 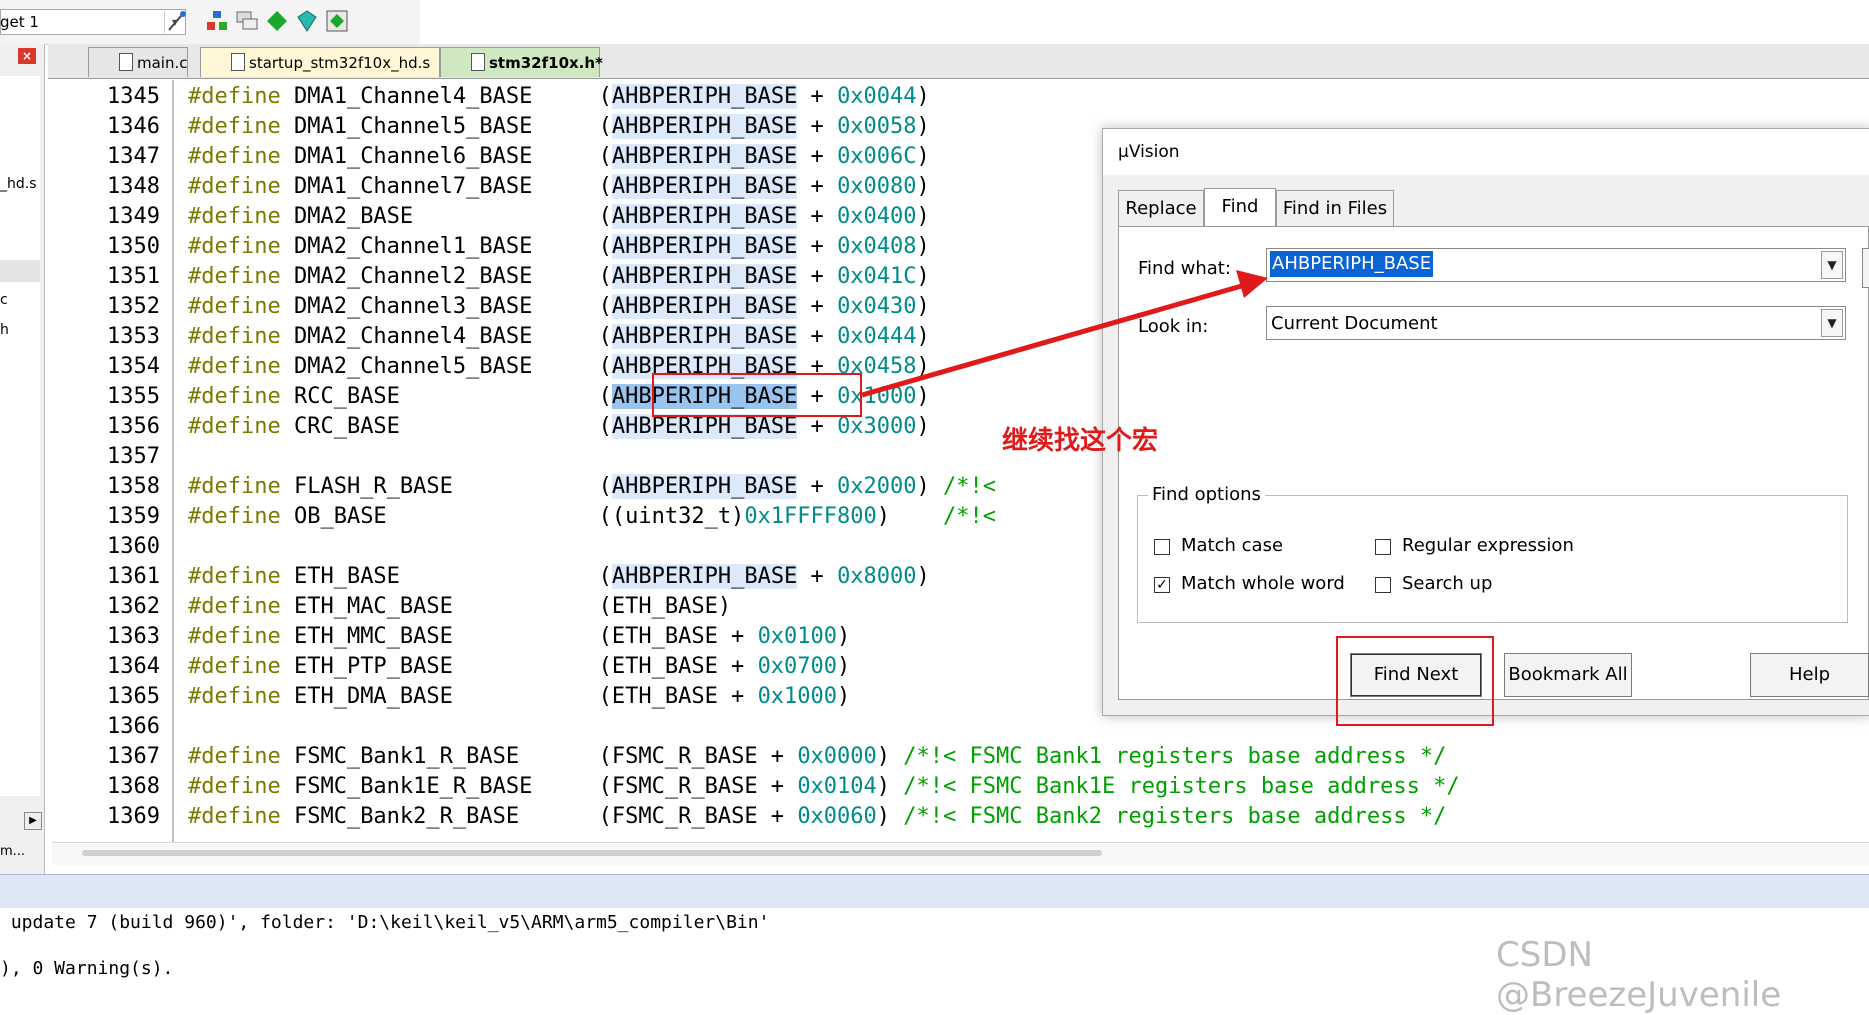 I want to click on match-whole-word-checkbox: ✓, so click(x=1162, y=585).